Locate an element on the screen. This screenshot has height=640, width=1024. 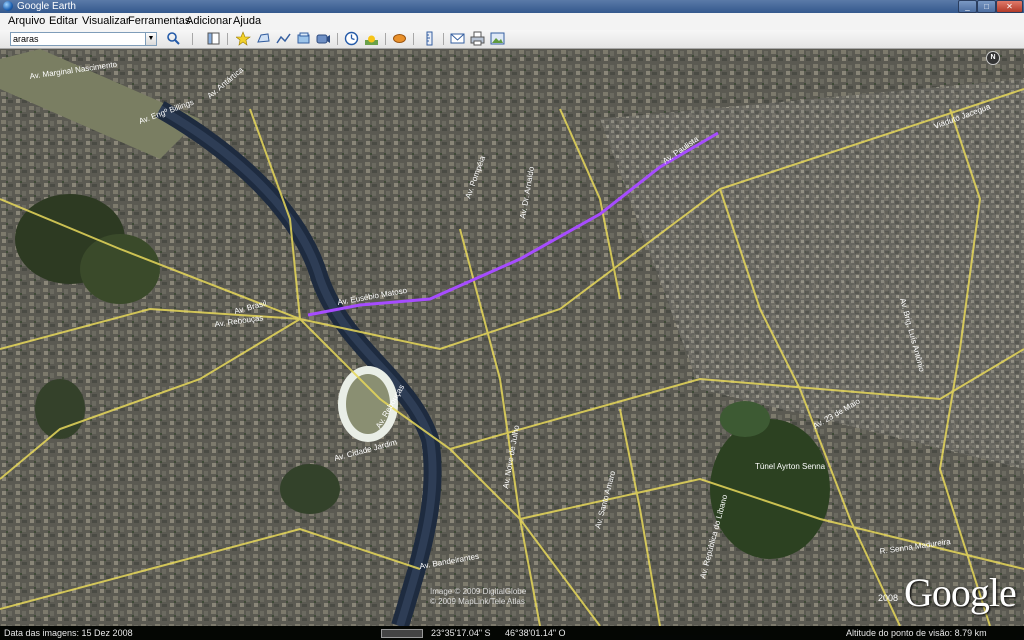
eye-altitude-readout: Altitude do ponto de visão: 8.79 km is located at coordinates (916, 633).